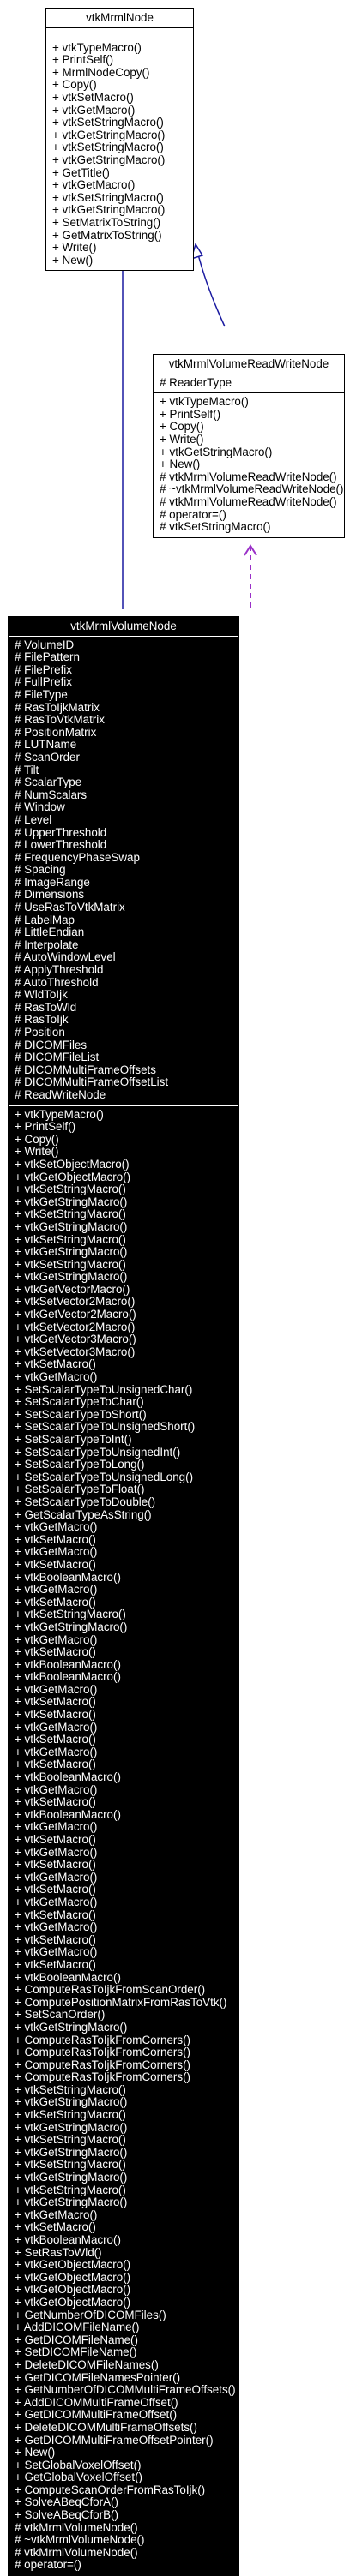  What do you see at coordinates (119, 33) in the screenshot?
I see `attributes-section` at bounding box center [119, 33].